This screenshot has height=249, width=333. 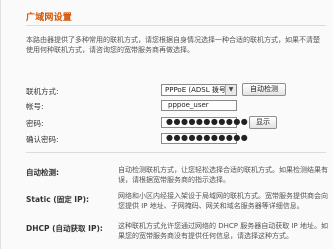 I want to click on connection-type-label: 联机方式:, so click(x=42, y=91).